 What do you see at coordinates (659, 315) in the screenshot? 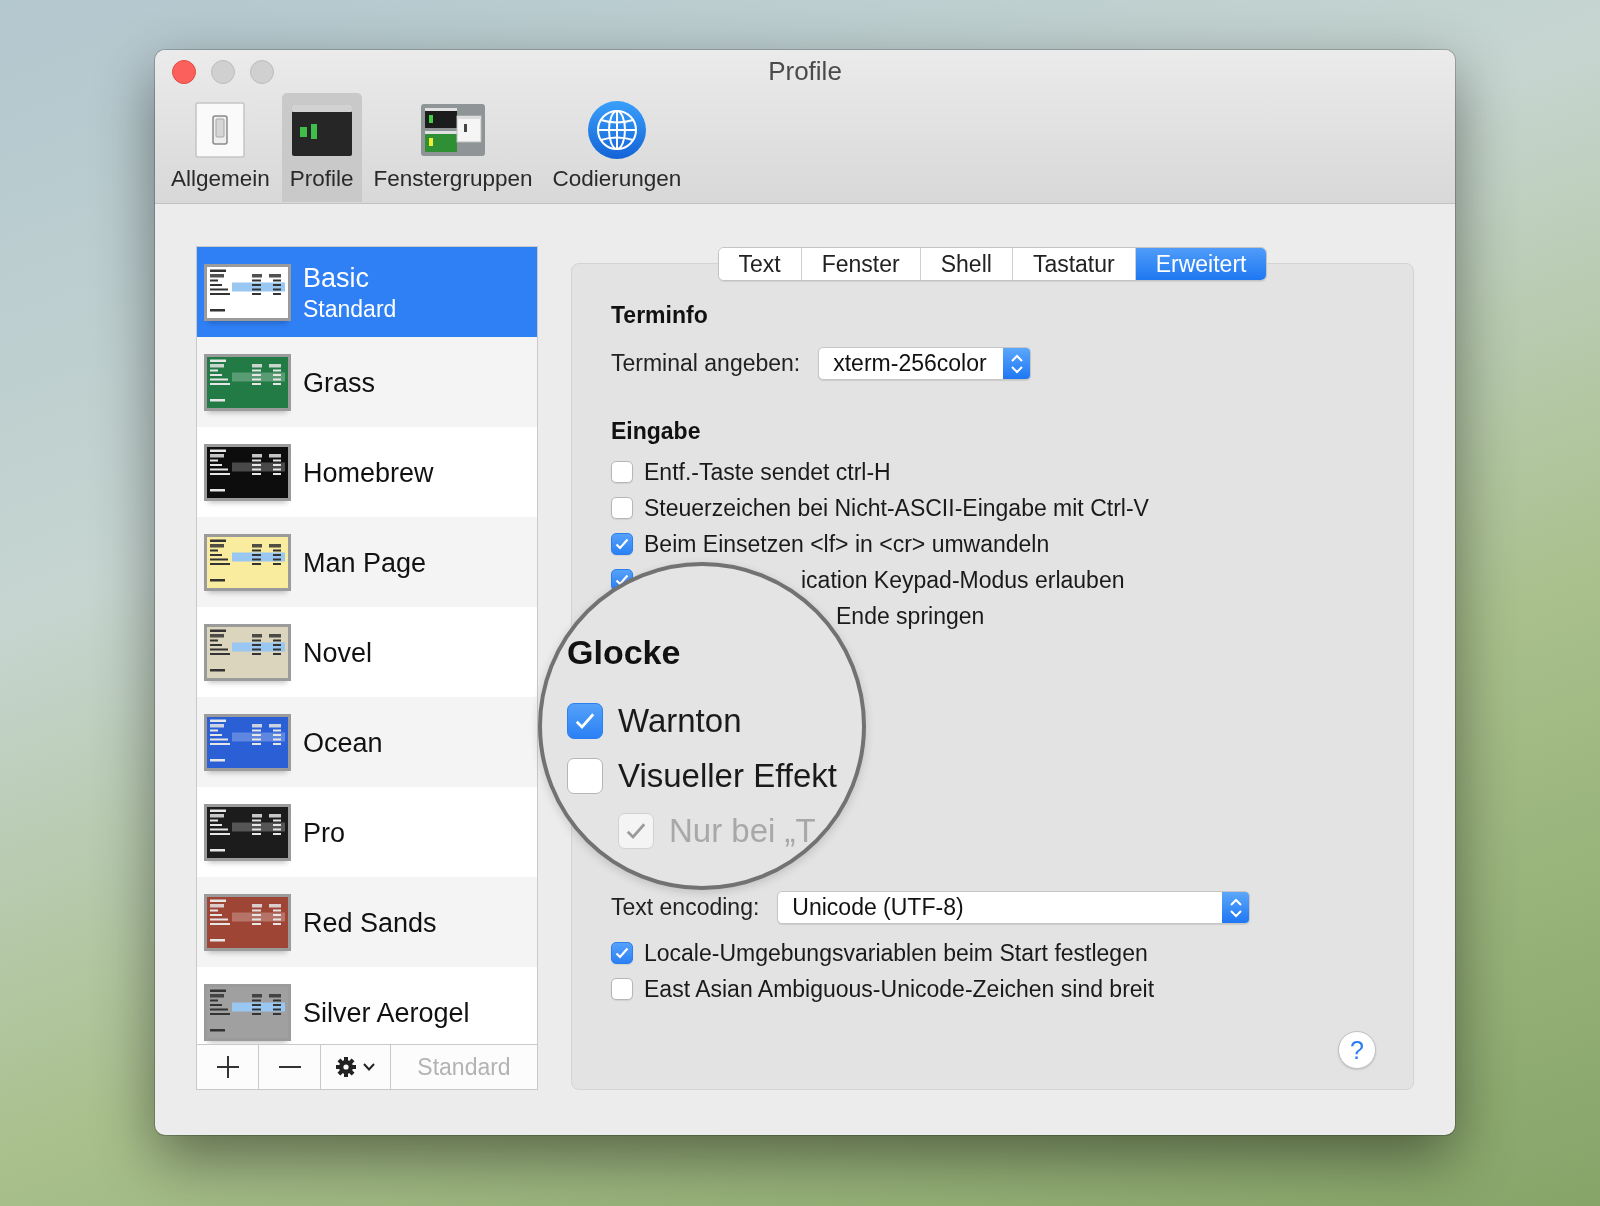
I see `section-heading: Terminfo` at bounding box center [659, 315].